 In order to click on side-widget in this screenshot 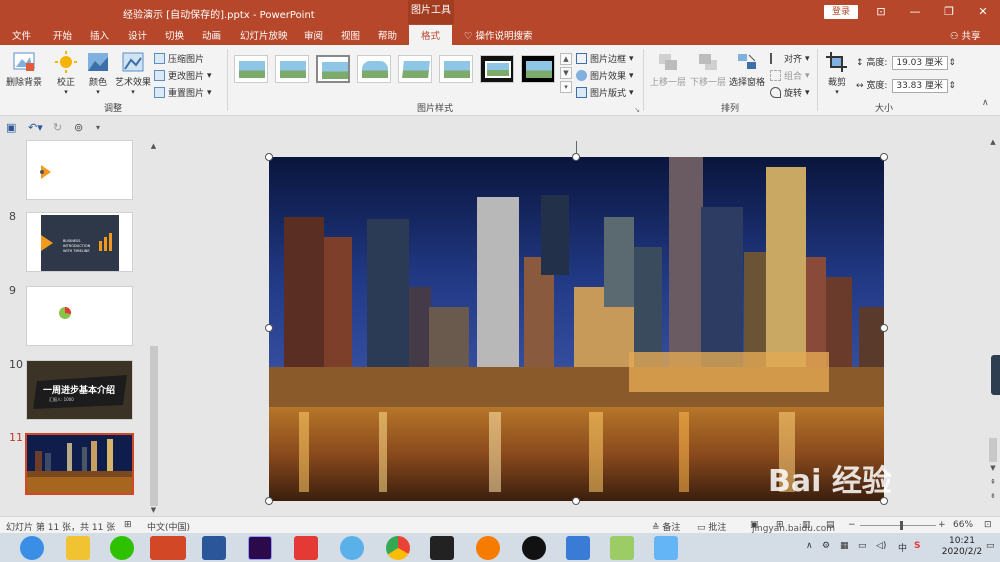, I will do `click(995, 375)`.